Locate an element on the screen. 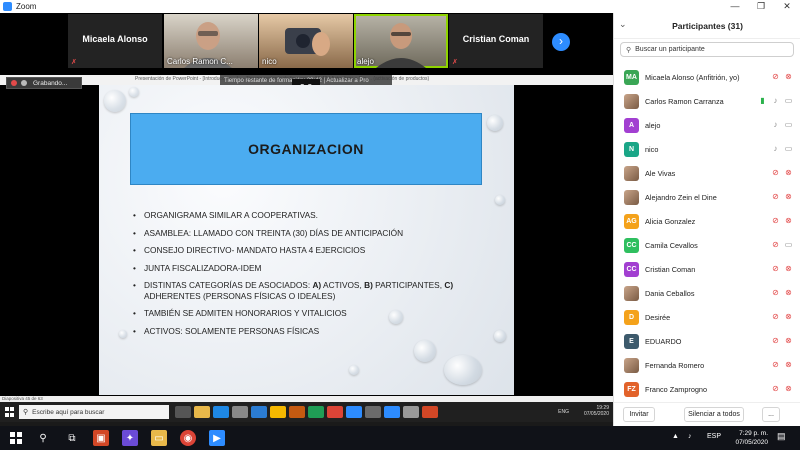 This screenshot has width=800, height=450. zoom-app-icon is located at coordinates (354, 412).